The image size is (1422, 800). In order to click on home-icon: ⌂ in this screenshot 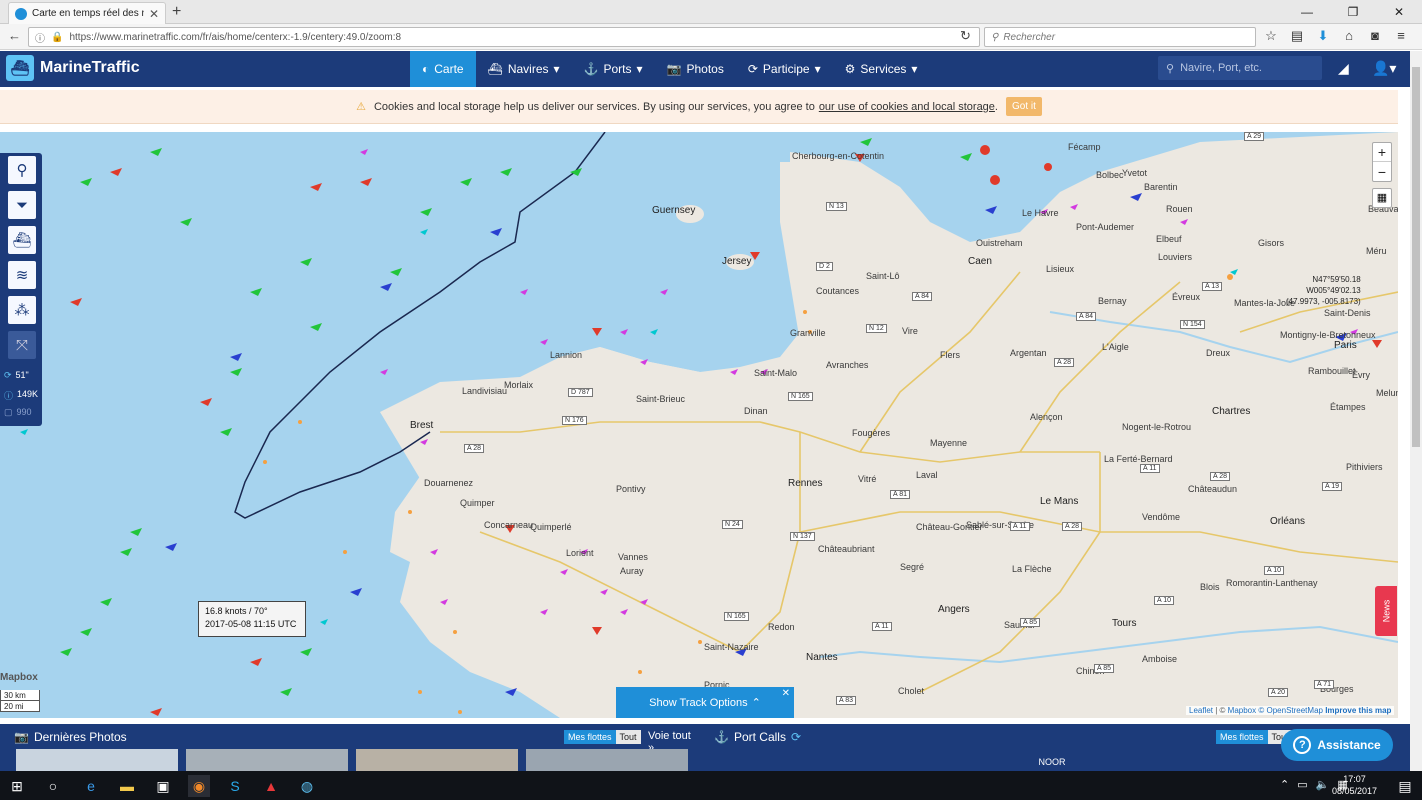, I will do `click(1349, 37)`.